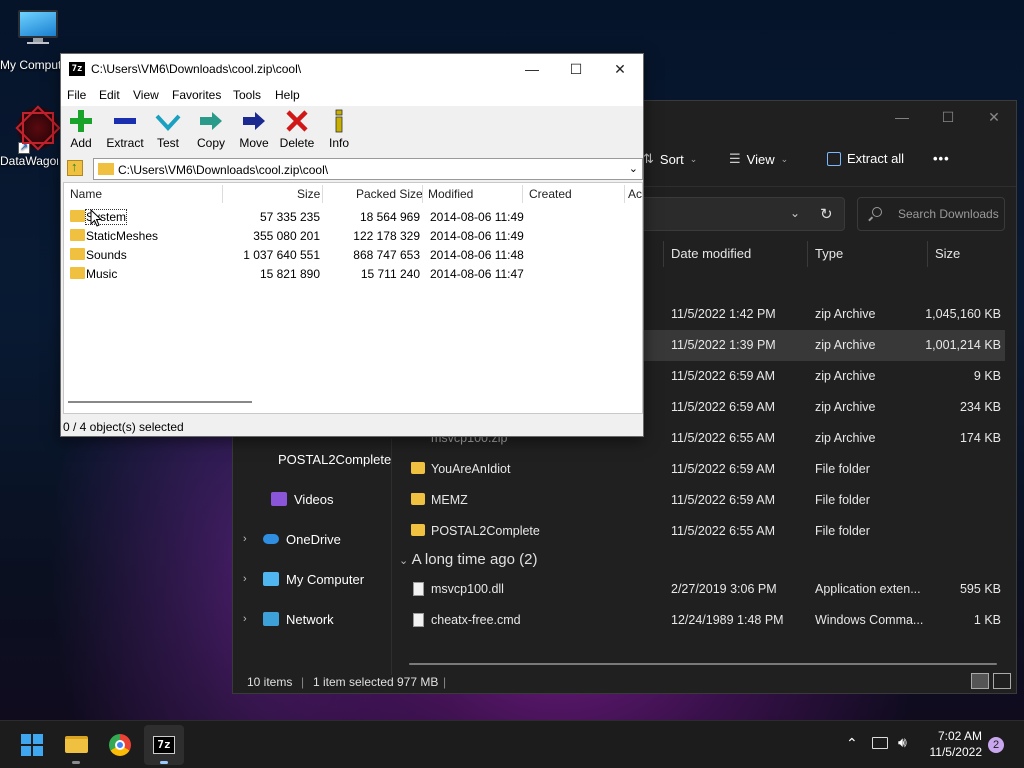 The image size is (1024, 768). I want to click on more-options-button: •••, so click(941, 158).